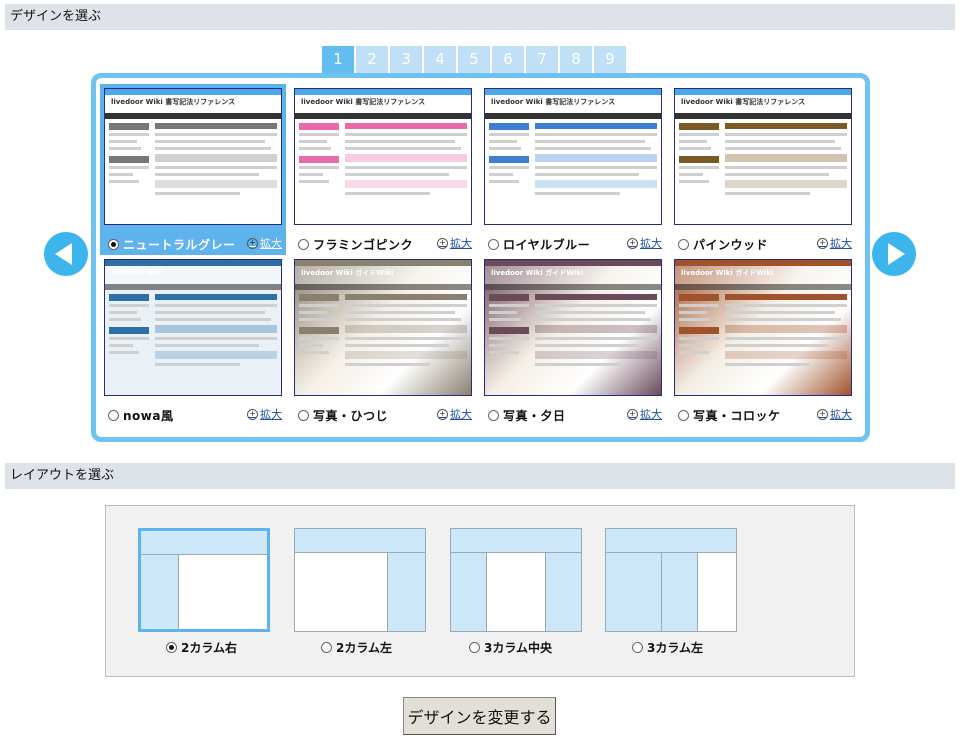 The height and width of the screenshot is (740, 963). I want to click on theme-option: livedoor Wiki 書写記法リファレンスパインウッド + 拡大, so click(763, 169).